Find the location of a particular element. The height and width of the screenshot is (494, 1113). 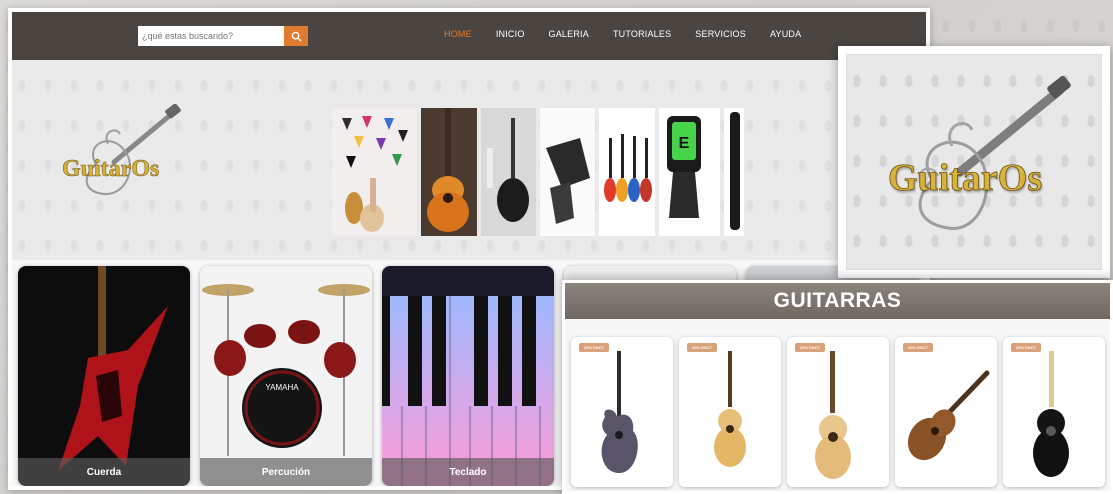

guitarras-title: GUITARRAS is located at coordinates (837, 300).